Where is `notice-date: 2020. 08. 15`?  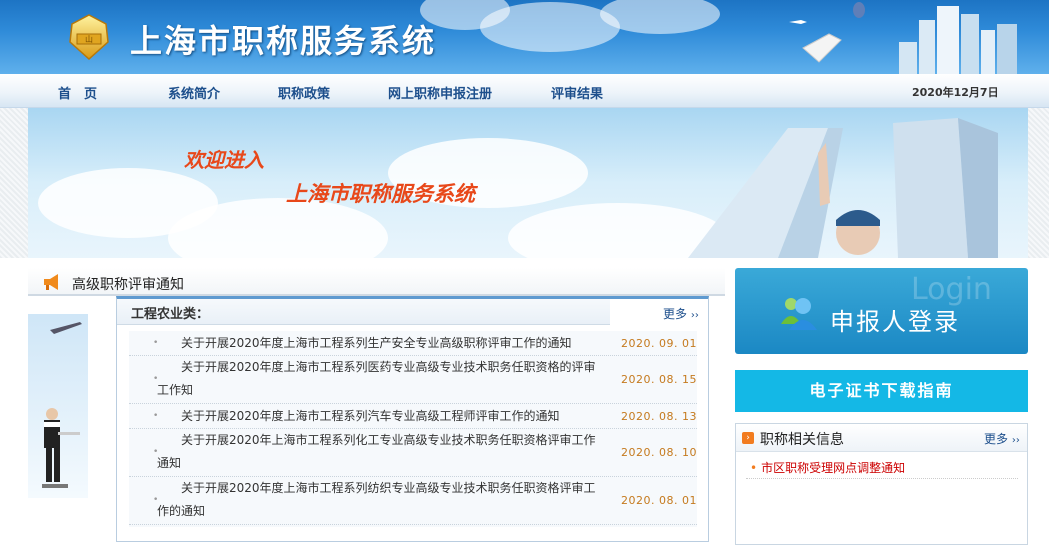 notice-date: 2020. 08. 15 is located at coordinates (659, 379).